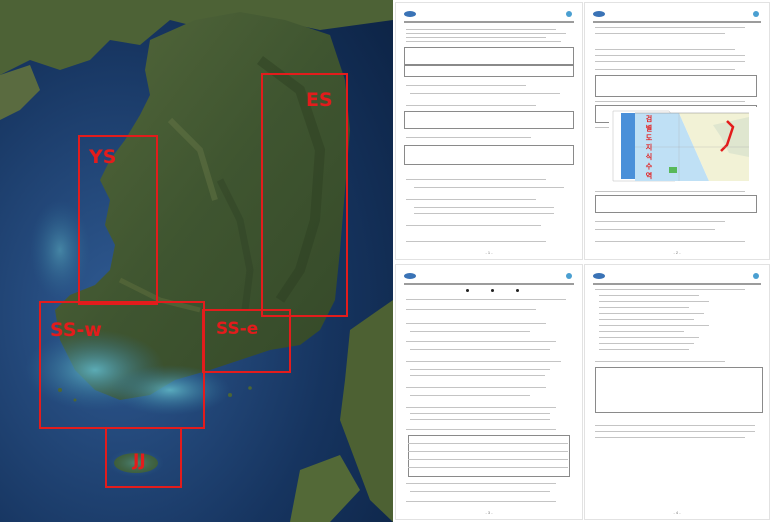 This screenshot has height=522, width=772. What do you see at coordinates (489, 512) in the screenshot?
I see `page-number: - 3 -` at bounding box center [489, 512].